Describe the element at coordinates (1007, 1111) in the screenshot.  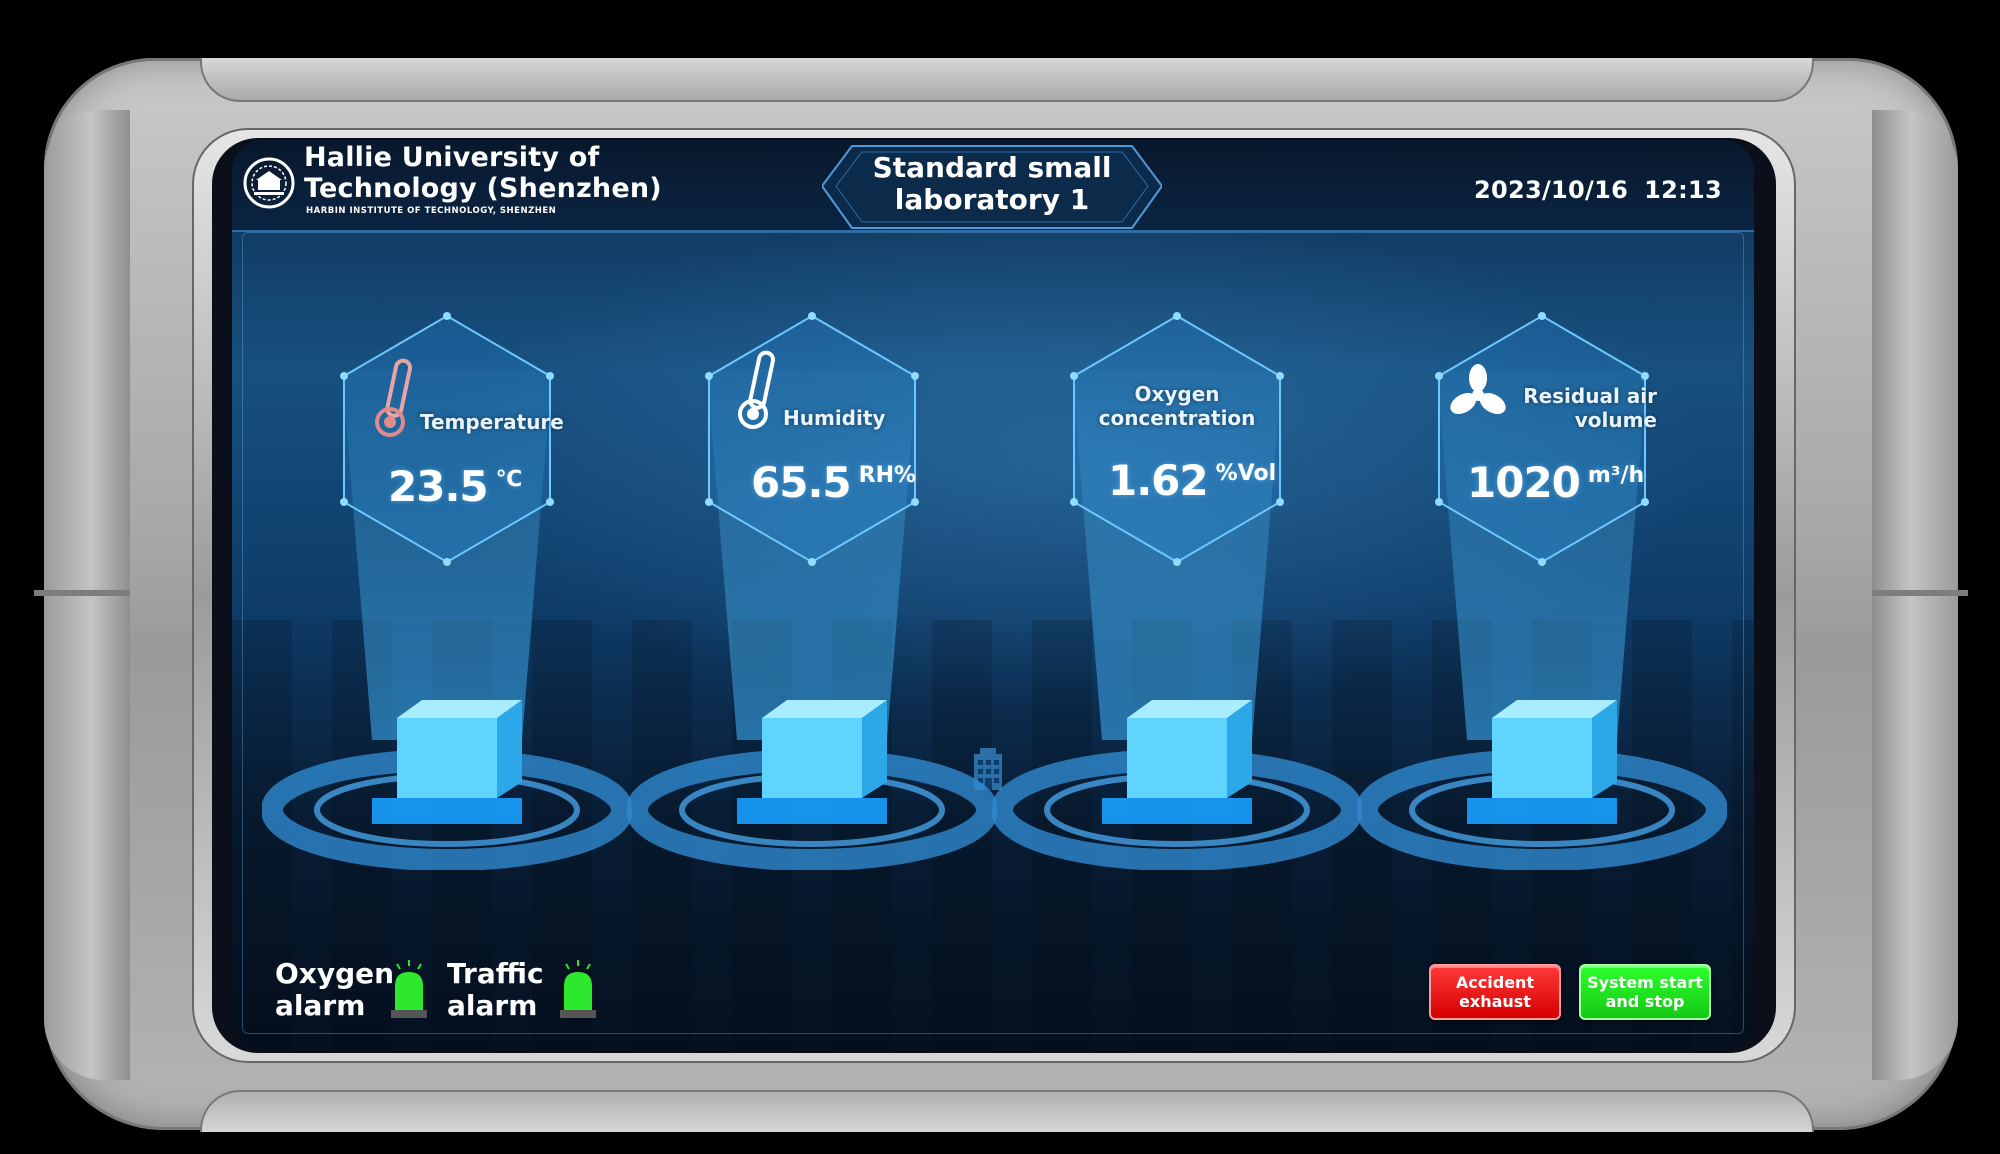
I see `housing-bottom-rail` at that location.